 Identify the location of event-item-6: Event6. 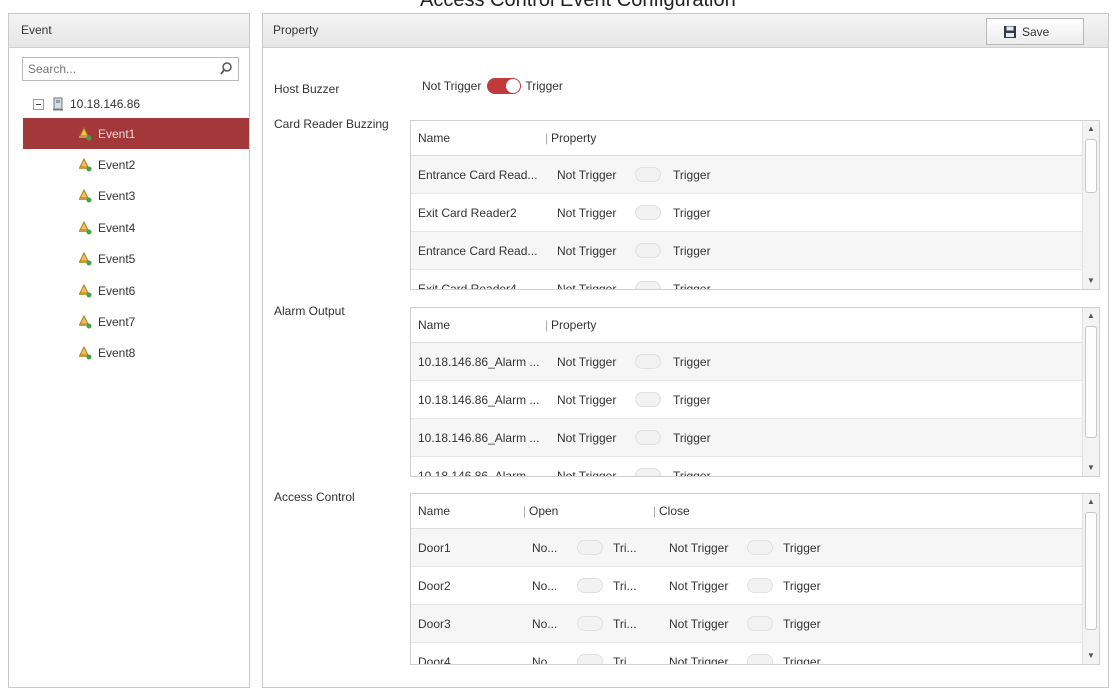
(136, 290).